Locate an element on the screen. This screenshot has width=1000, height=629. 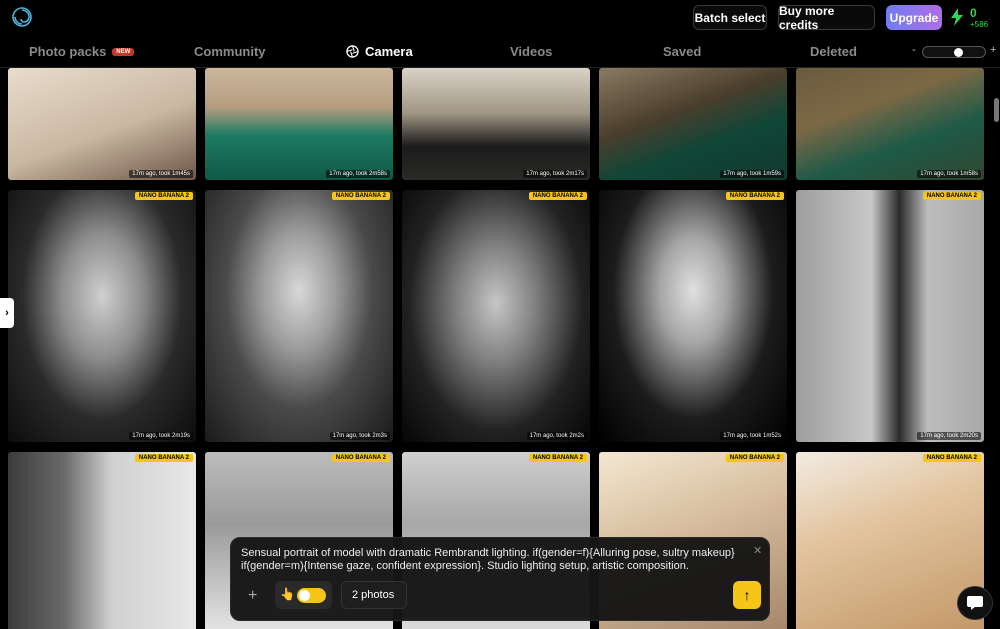
tab-photo-packs: Photo packs NEW is located at coordinates (82, 51).